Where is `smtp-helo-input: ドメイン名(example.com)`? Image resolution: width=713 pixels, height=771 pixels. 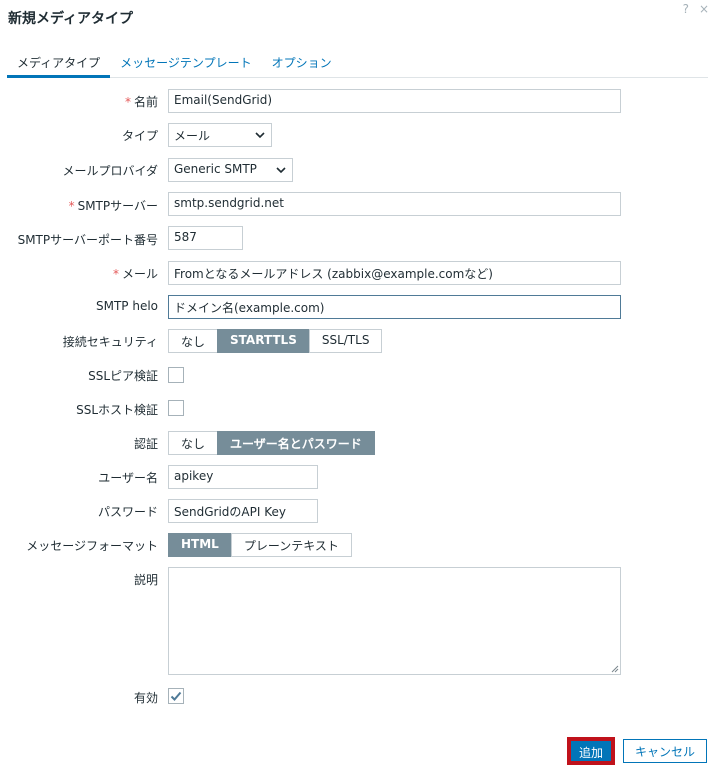
smtp-helo-input: ドメイン名(example.com) is located at coordinates (394, 307).